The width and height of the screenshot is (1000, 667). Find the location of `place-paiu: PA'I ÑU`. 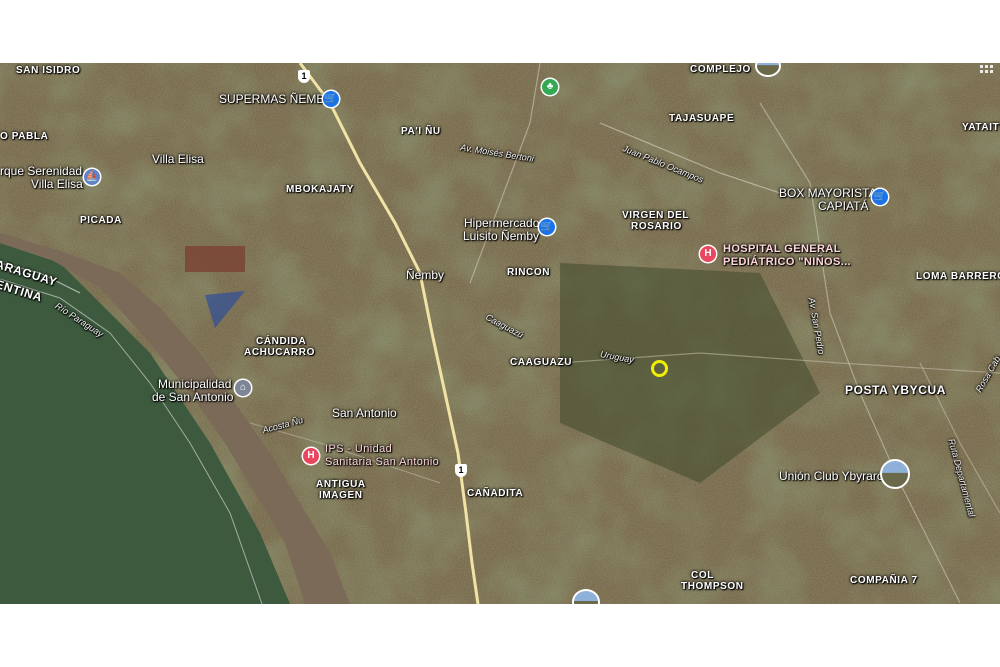

place-paiu: PA'I ÑU is located at coordinates (421, 131).